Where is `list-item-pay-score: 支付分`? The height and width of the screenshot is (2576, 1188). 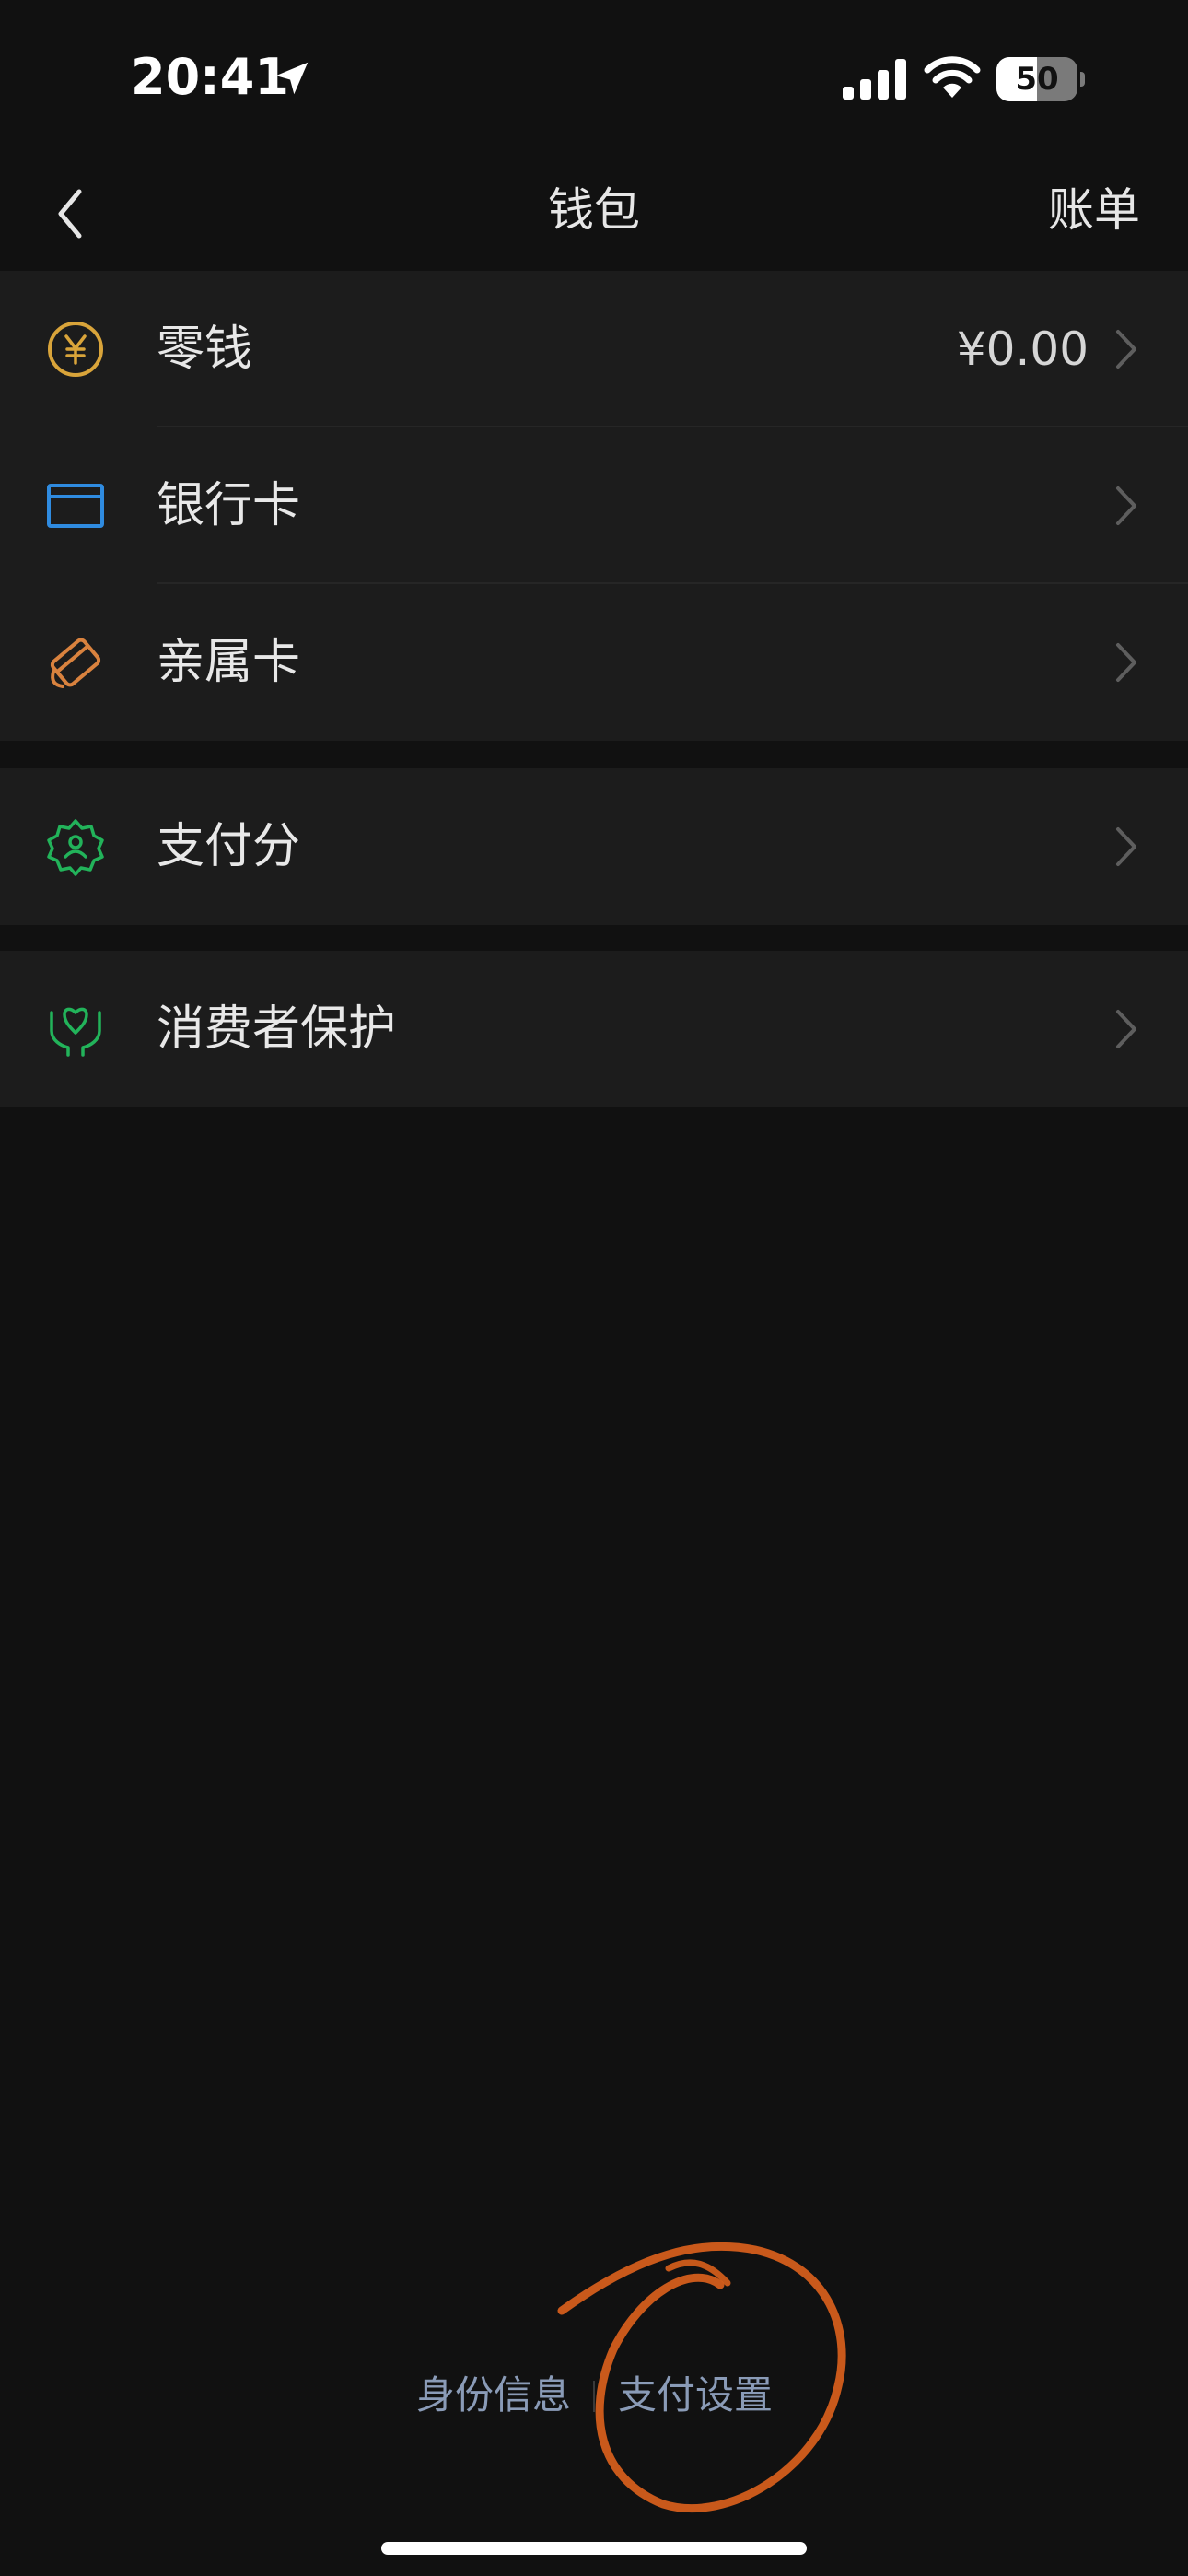 list-item-pay-score: 支付分 is located at coordinates (594, 846).